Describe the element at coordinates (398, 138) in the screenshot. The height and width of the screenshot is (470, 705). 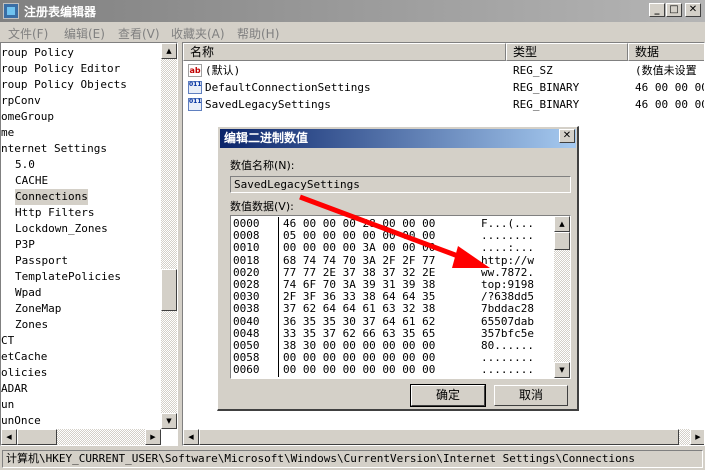
I see `dialog-title: 编辑二进制数值` at that location.